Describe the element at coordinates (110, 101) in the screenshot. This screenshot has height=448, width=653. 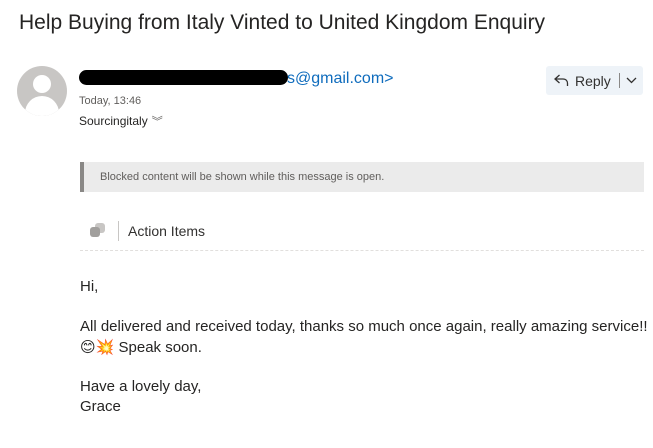
I see `message-timestamp: Today, 13:46` at that location.